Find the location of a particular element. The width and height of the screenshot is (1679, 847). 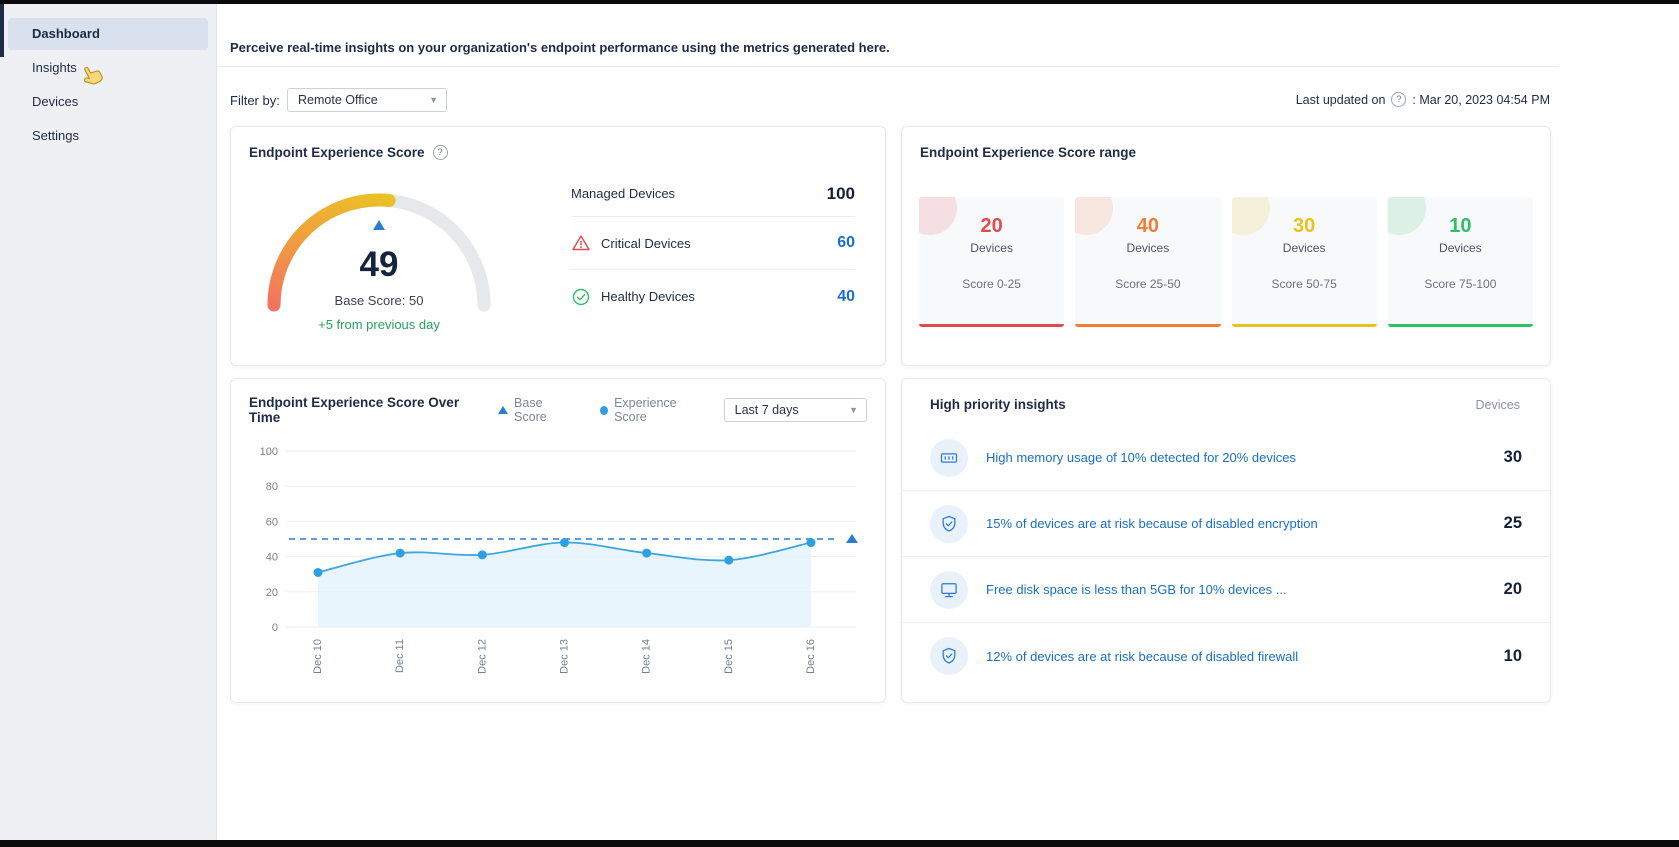

legend-base-score: Base Score is located at coordinates (534, 410).